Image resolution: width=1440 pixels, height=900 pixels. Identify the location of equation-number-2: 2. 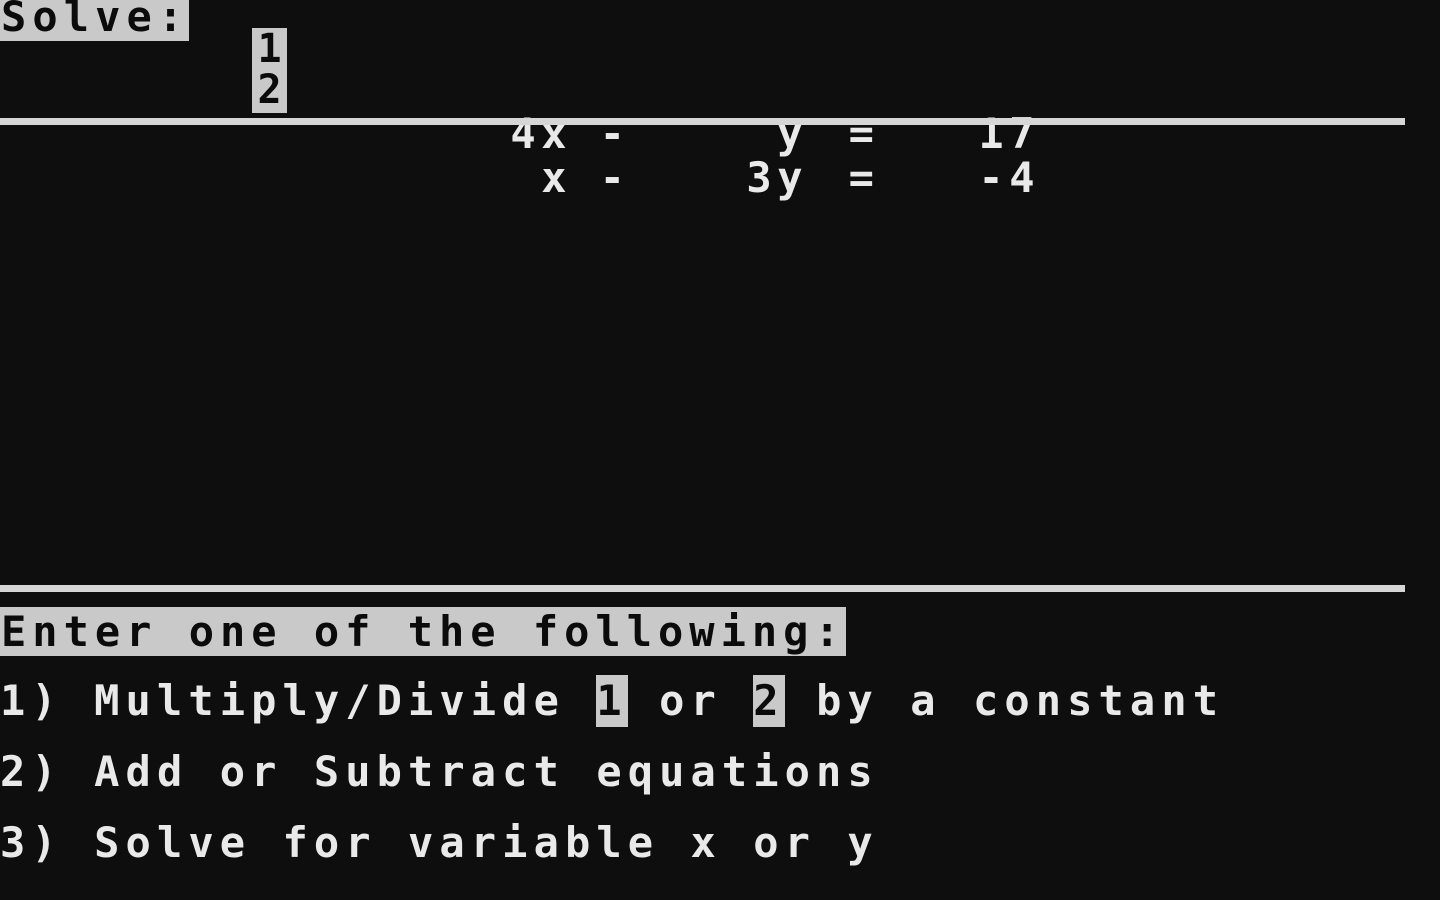
(269, 90).